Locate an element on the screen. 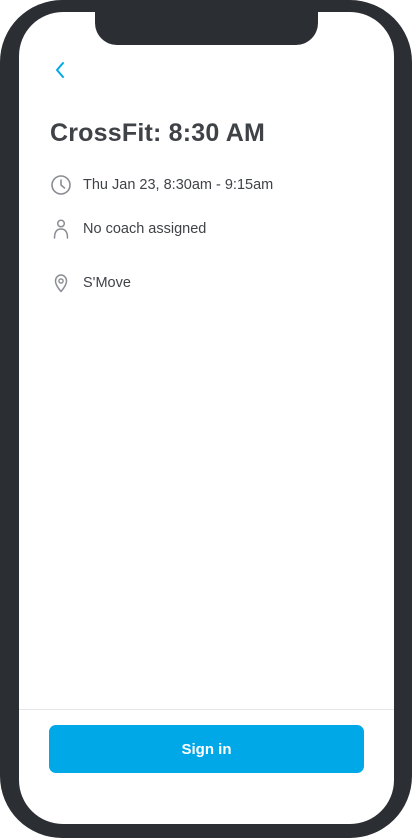 This screenshot has height=838, width=412. back-button is located at coordinates (60, 72).